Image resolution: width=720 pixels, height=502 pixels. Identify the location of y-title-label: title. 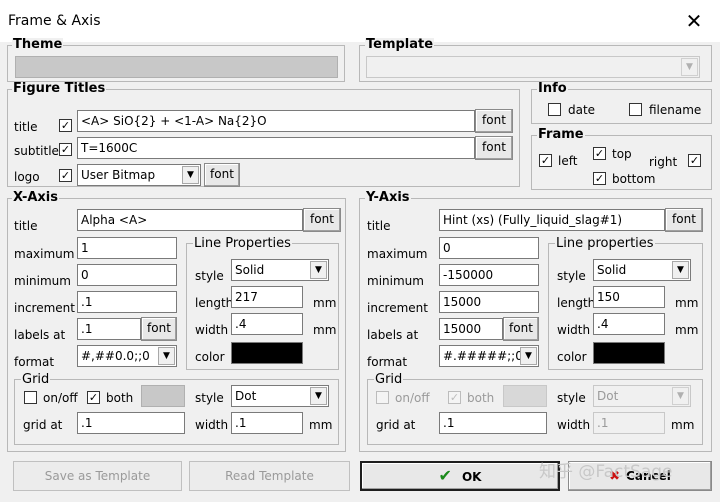
(379, 226).